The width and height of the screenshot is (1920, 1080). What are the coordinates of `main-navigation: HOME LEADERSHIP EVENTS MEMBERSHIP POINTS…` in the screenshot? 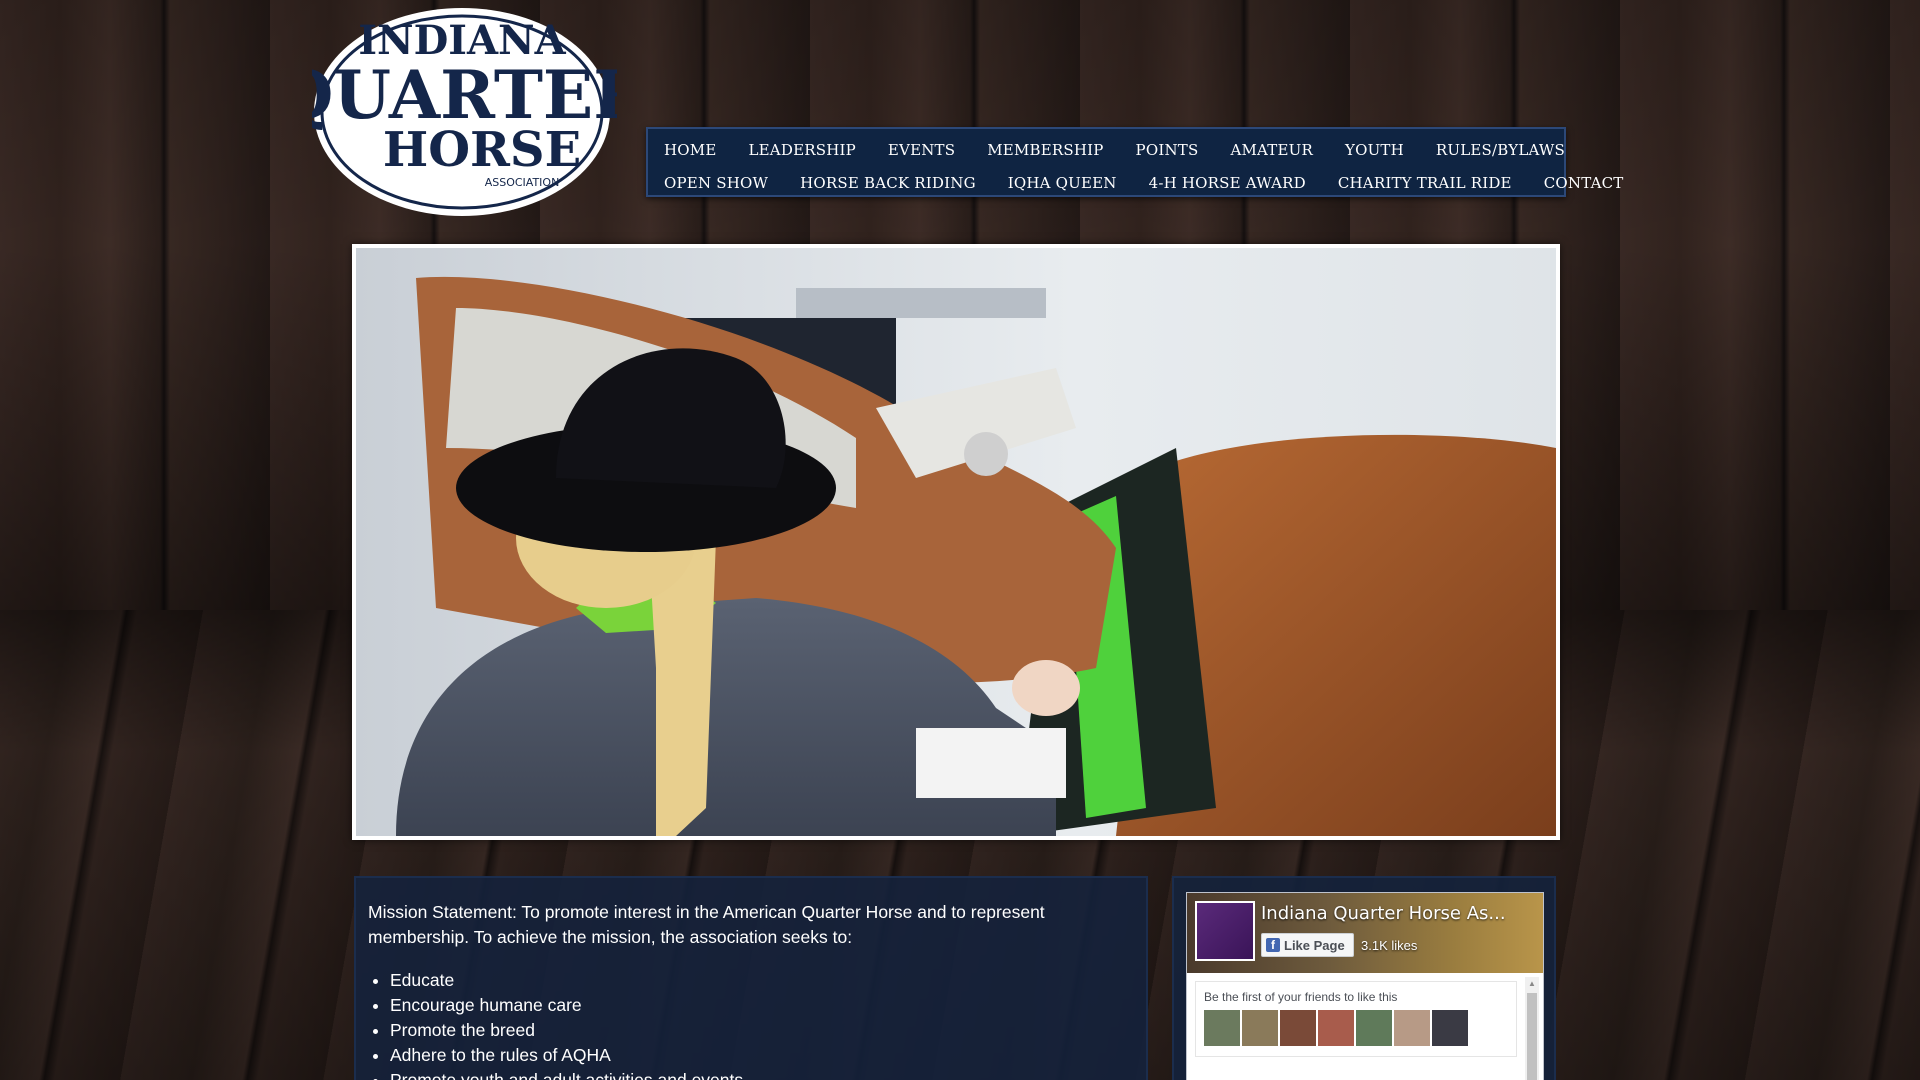 It's located at (1134, 163).